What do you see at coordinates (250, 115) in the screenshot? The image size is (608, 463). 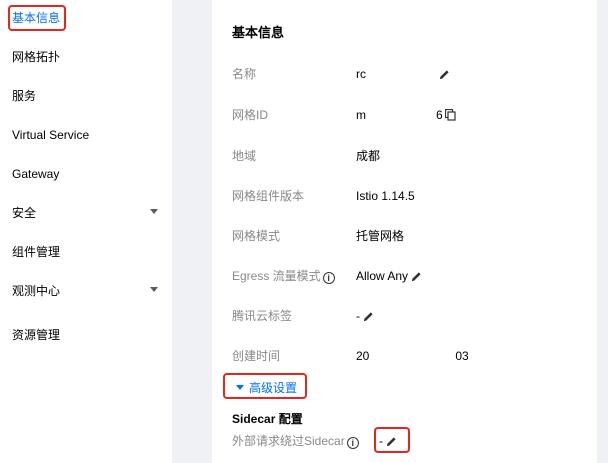 I see `row-label: 网格ID` at bounding box center [250, 115].